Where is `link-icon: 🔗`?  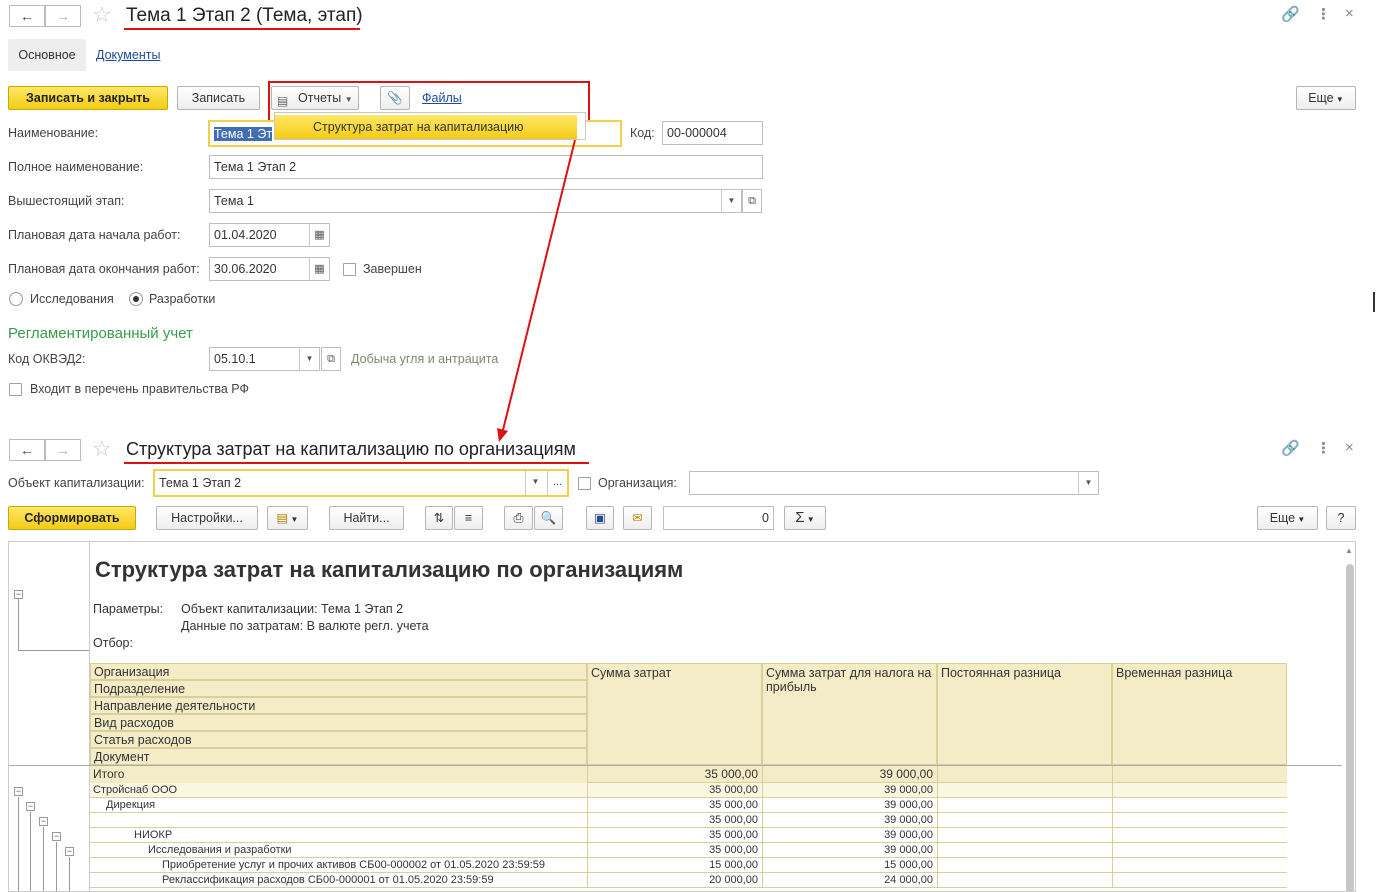
link-icon: 🔗 is located at coordinates (1290, 449).